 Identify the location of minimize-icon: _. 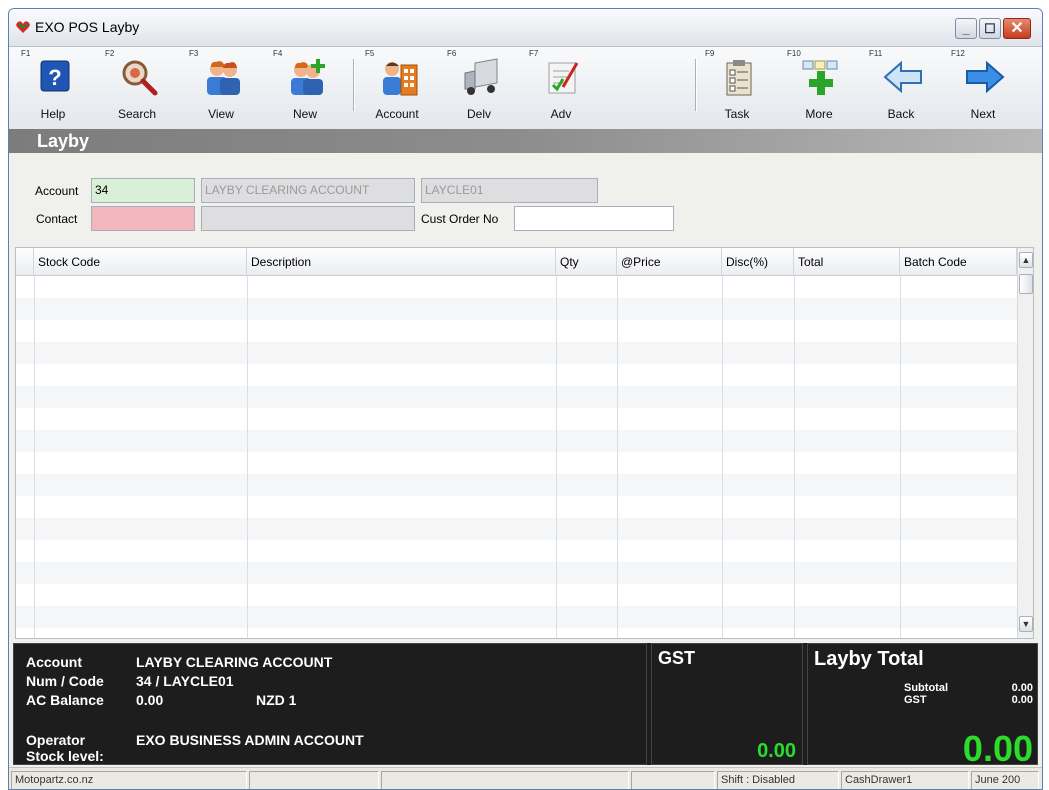
(966, 28).